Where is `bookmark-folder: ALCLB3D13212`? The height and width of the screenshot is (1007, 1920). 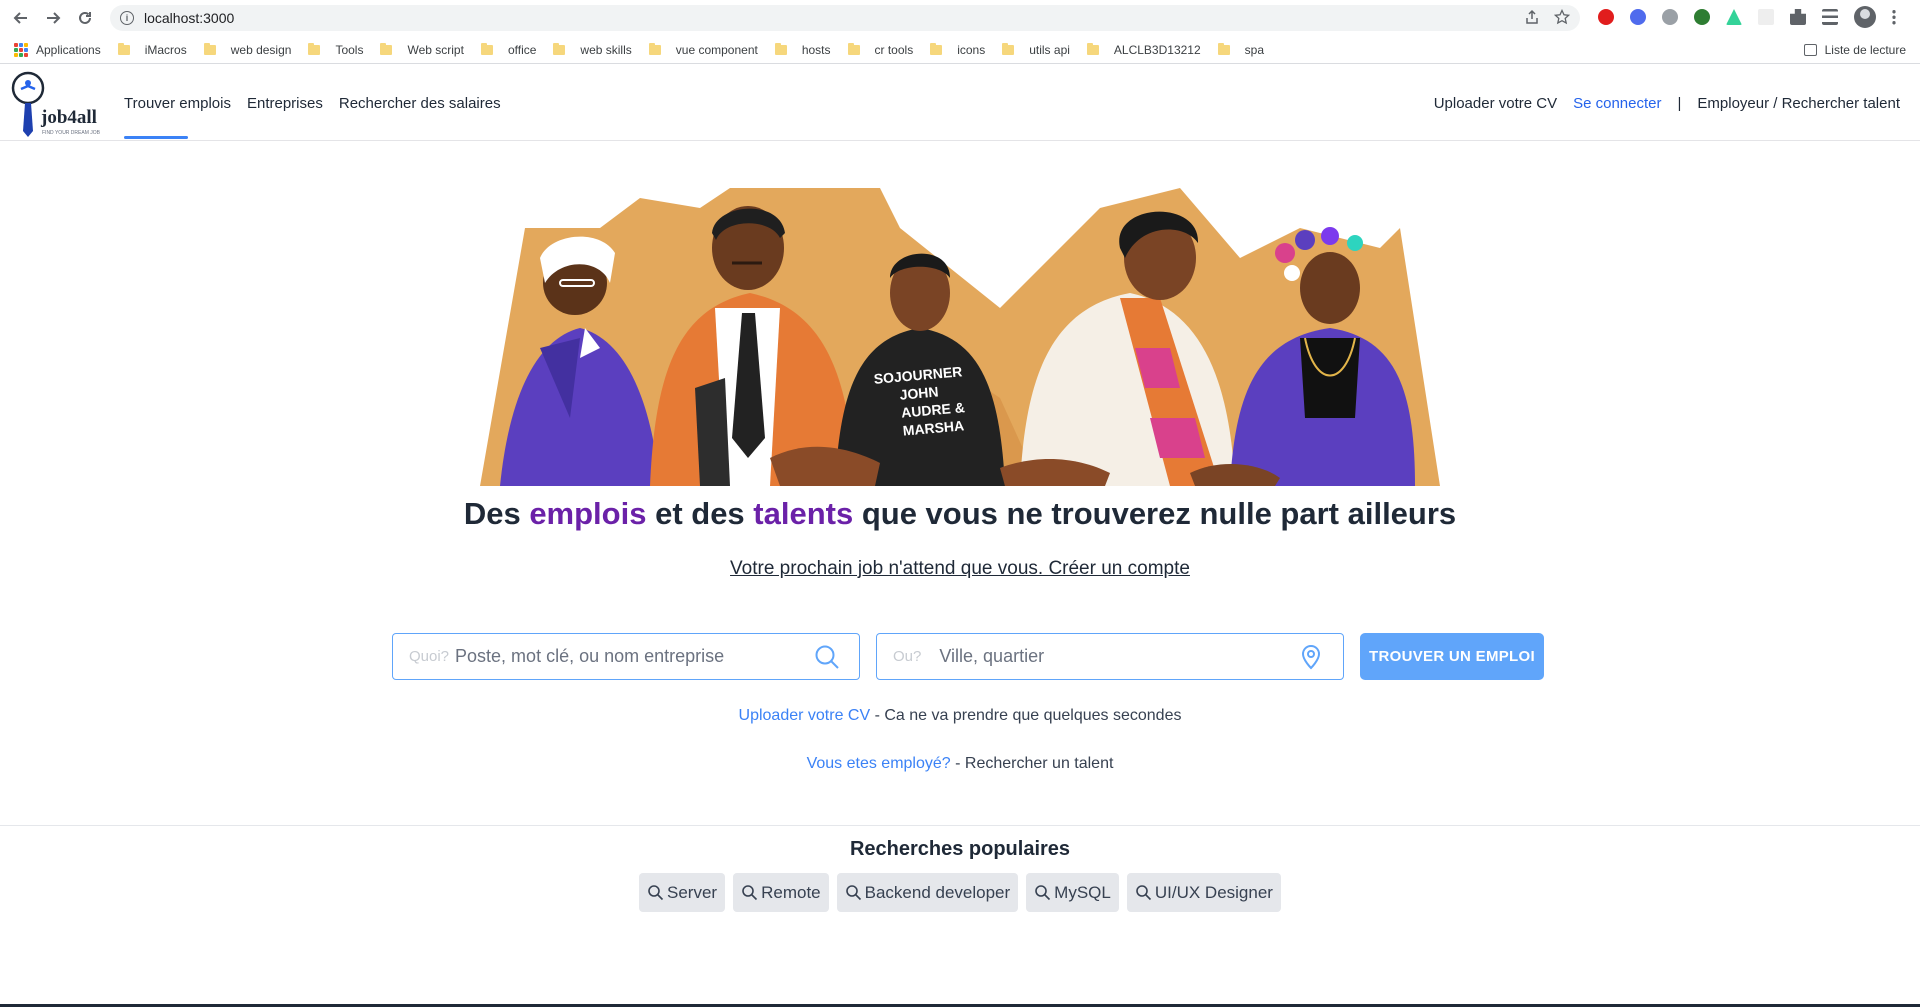
bookmark-folder: ALCLB3D13212 is located at coordinates (1143, 49).